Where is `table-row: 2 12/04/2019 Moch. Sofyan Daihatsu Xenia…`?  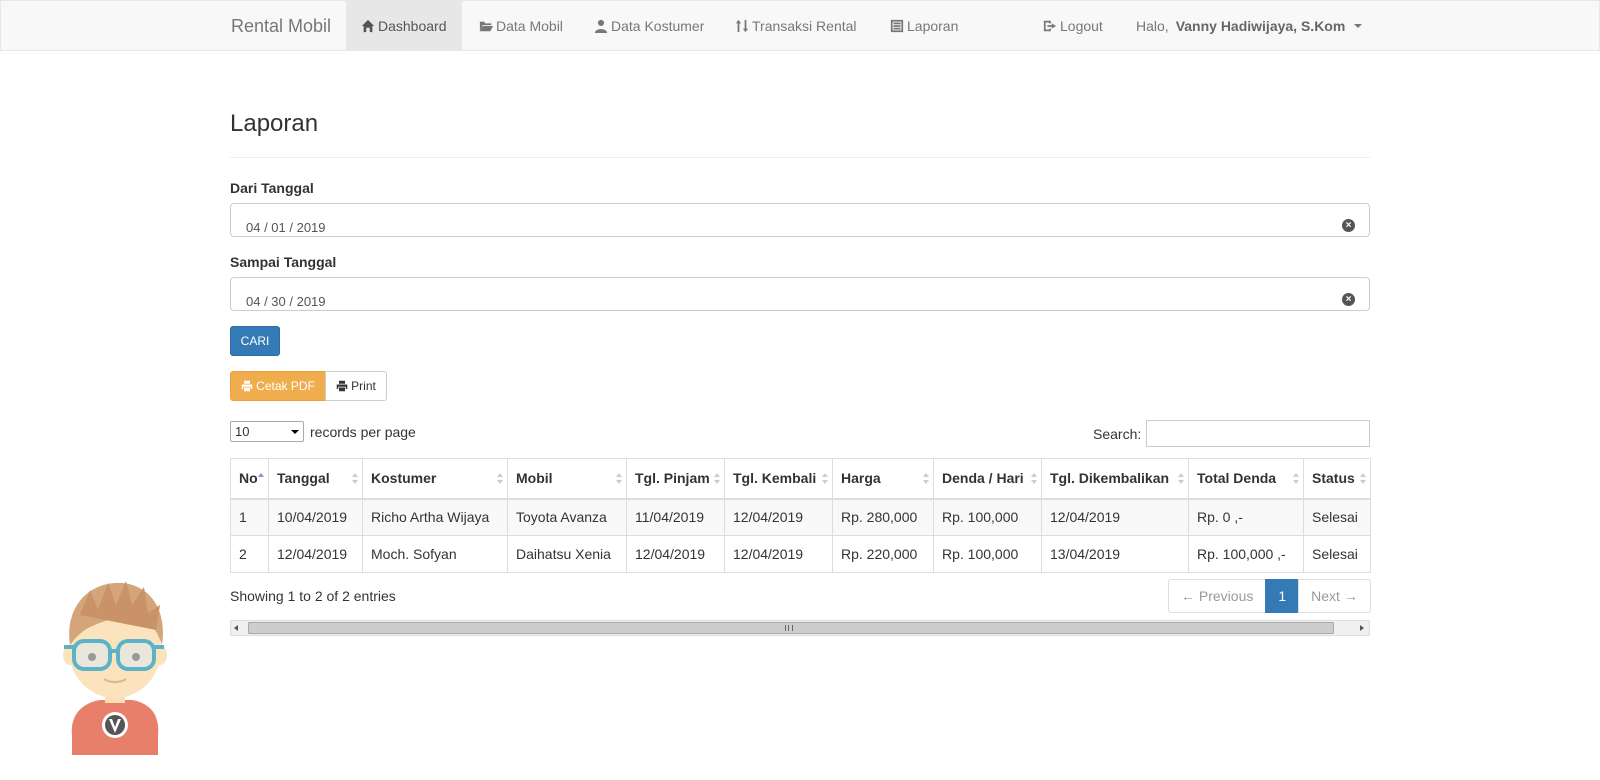
table-row: 2 12/04/2019 Moch. Sofyan Daihatsu Xenia… is located at coordinates (800, 554).